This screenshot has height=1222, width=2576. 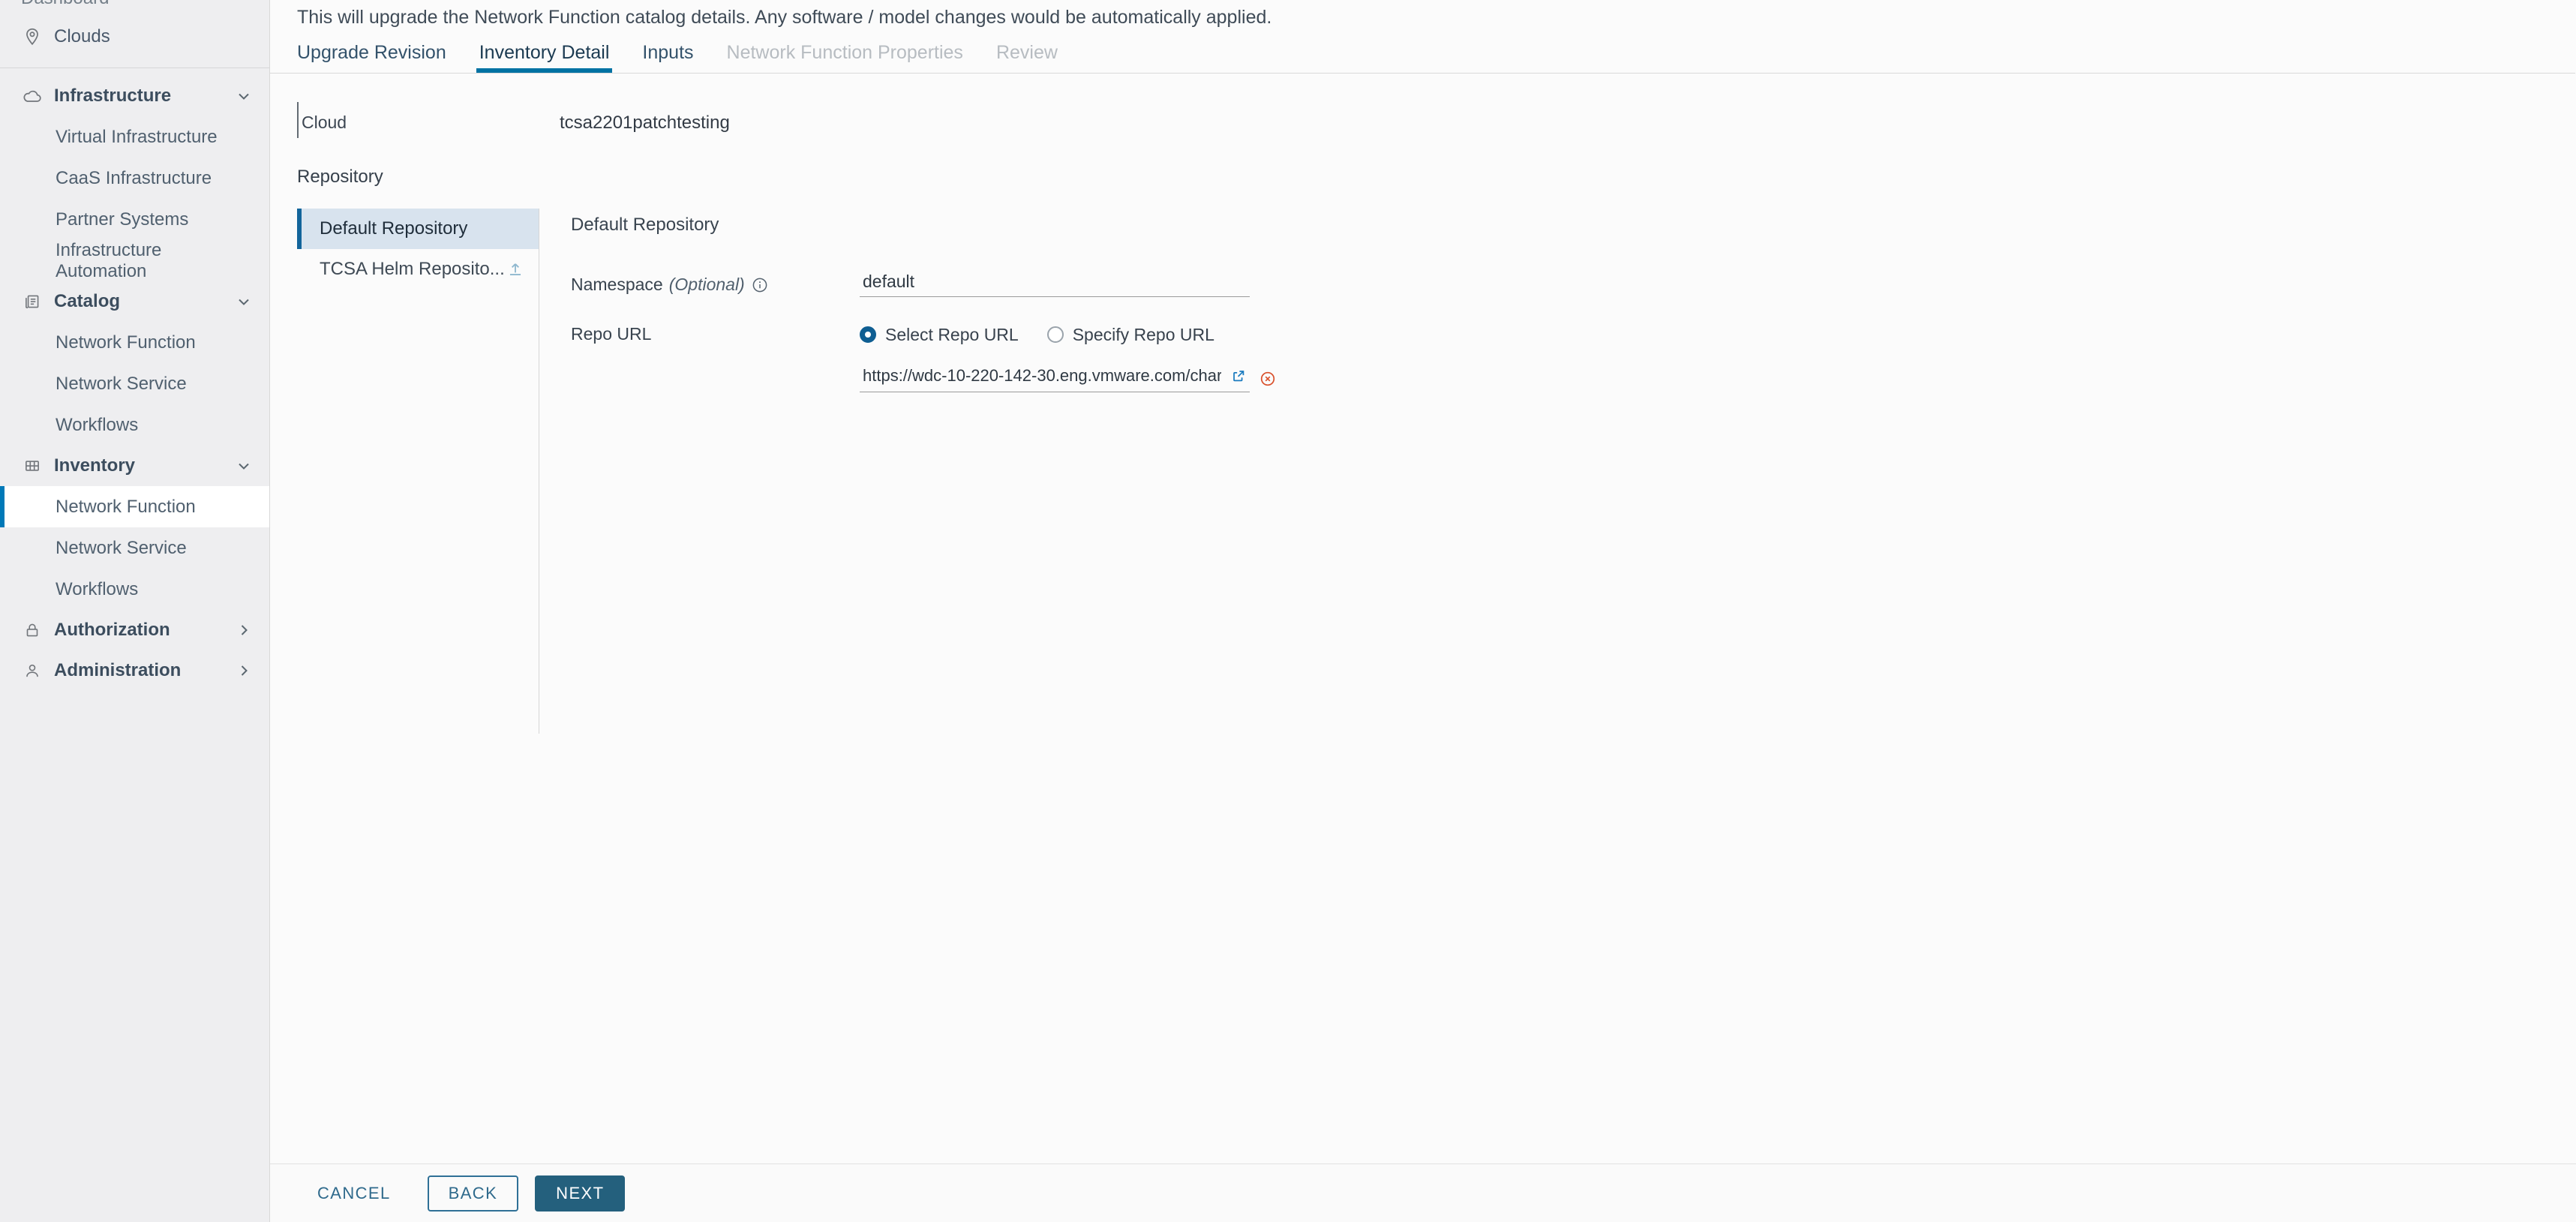 I want to click on radio-select-repo-url-label: Select Repo URL, so click(x=952, y=335).